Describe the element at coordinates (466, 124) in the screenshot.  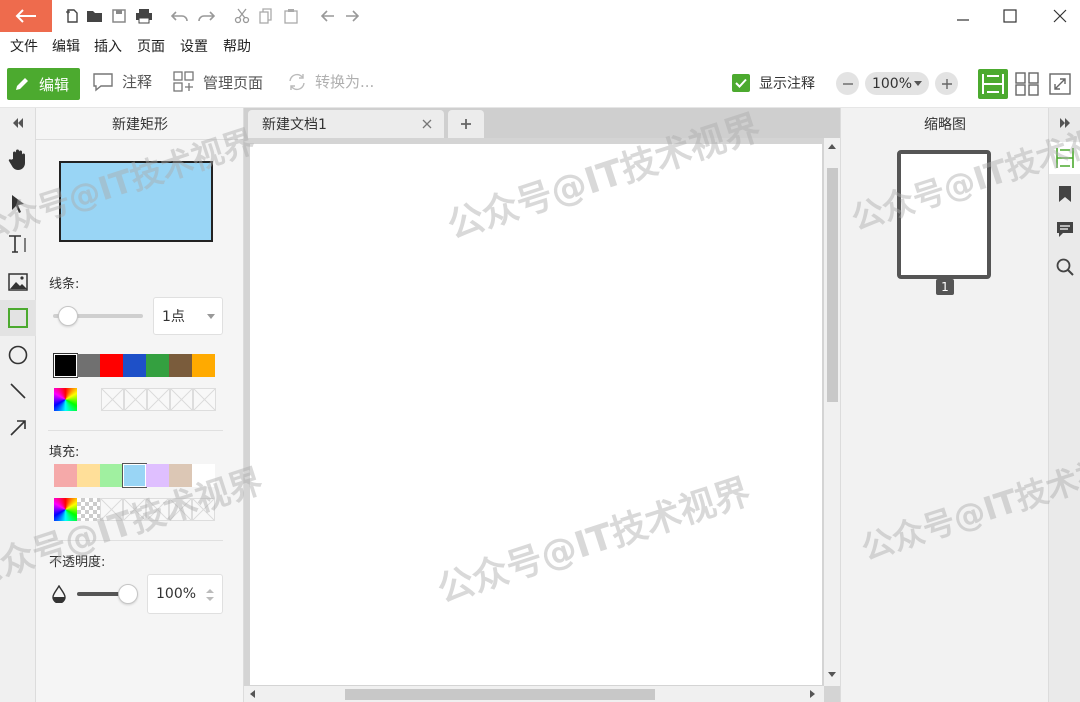
I see `new-tab-button` at that location.